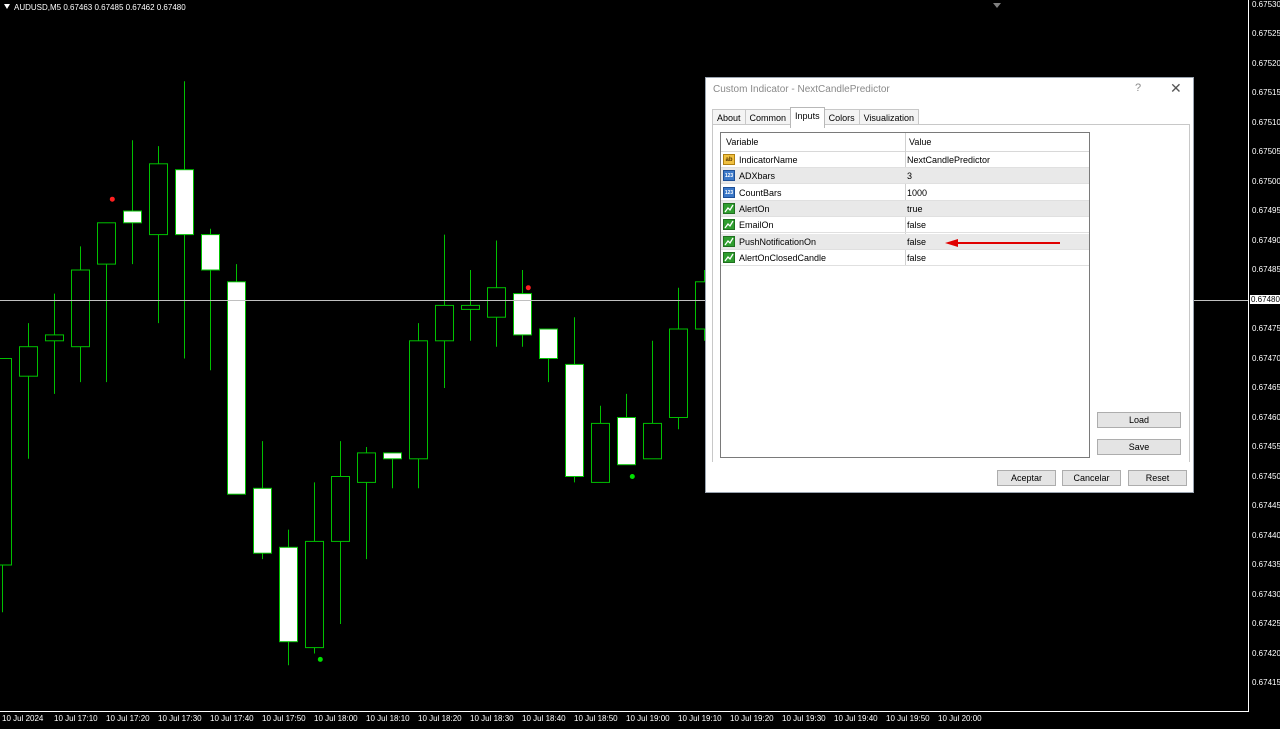  What do you see at coordinates (905, 225) in the screenshot?
I see `input-row: EmailOn false` at bounding box center [905, 225].